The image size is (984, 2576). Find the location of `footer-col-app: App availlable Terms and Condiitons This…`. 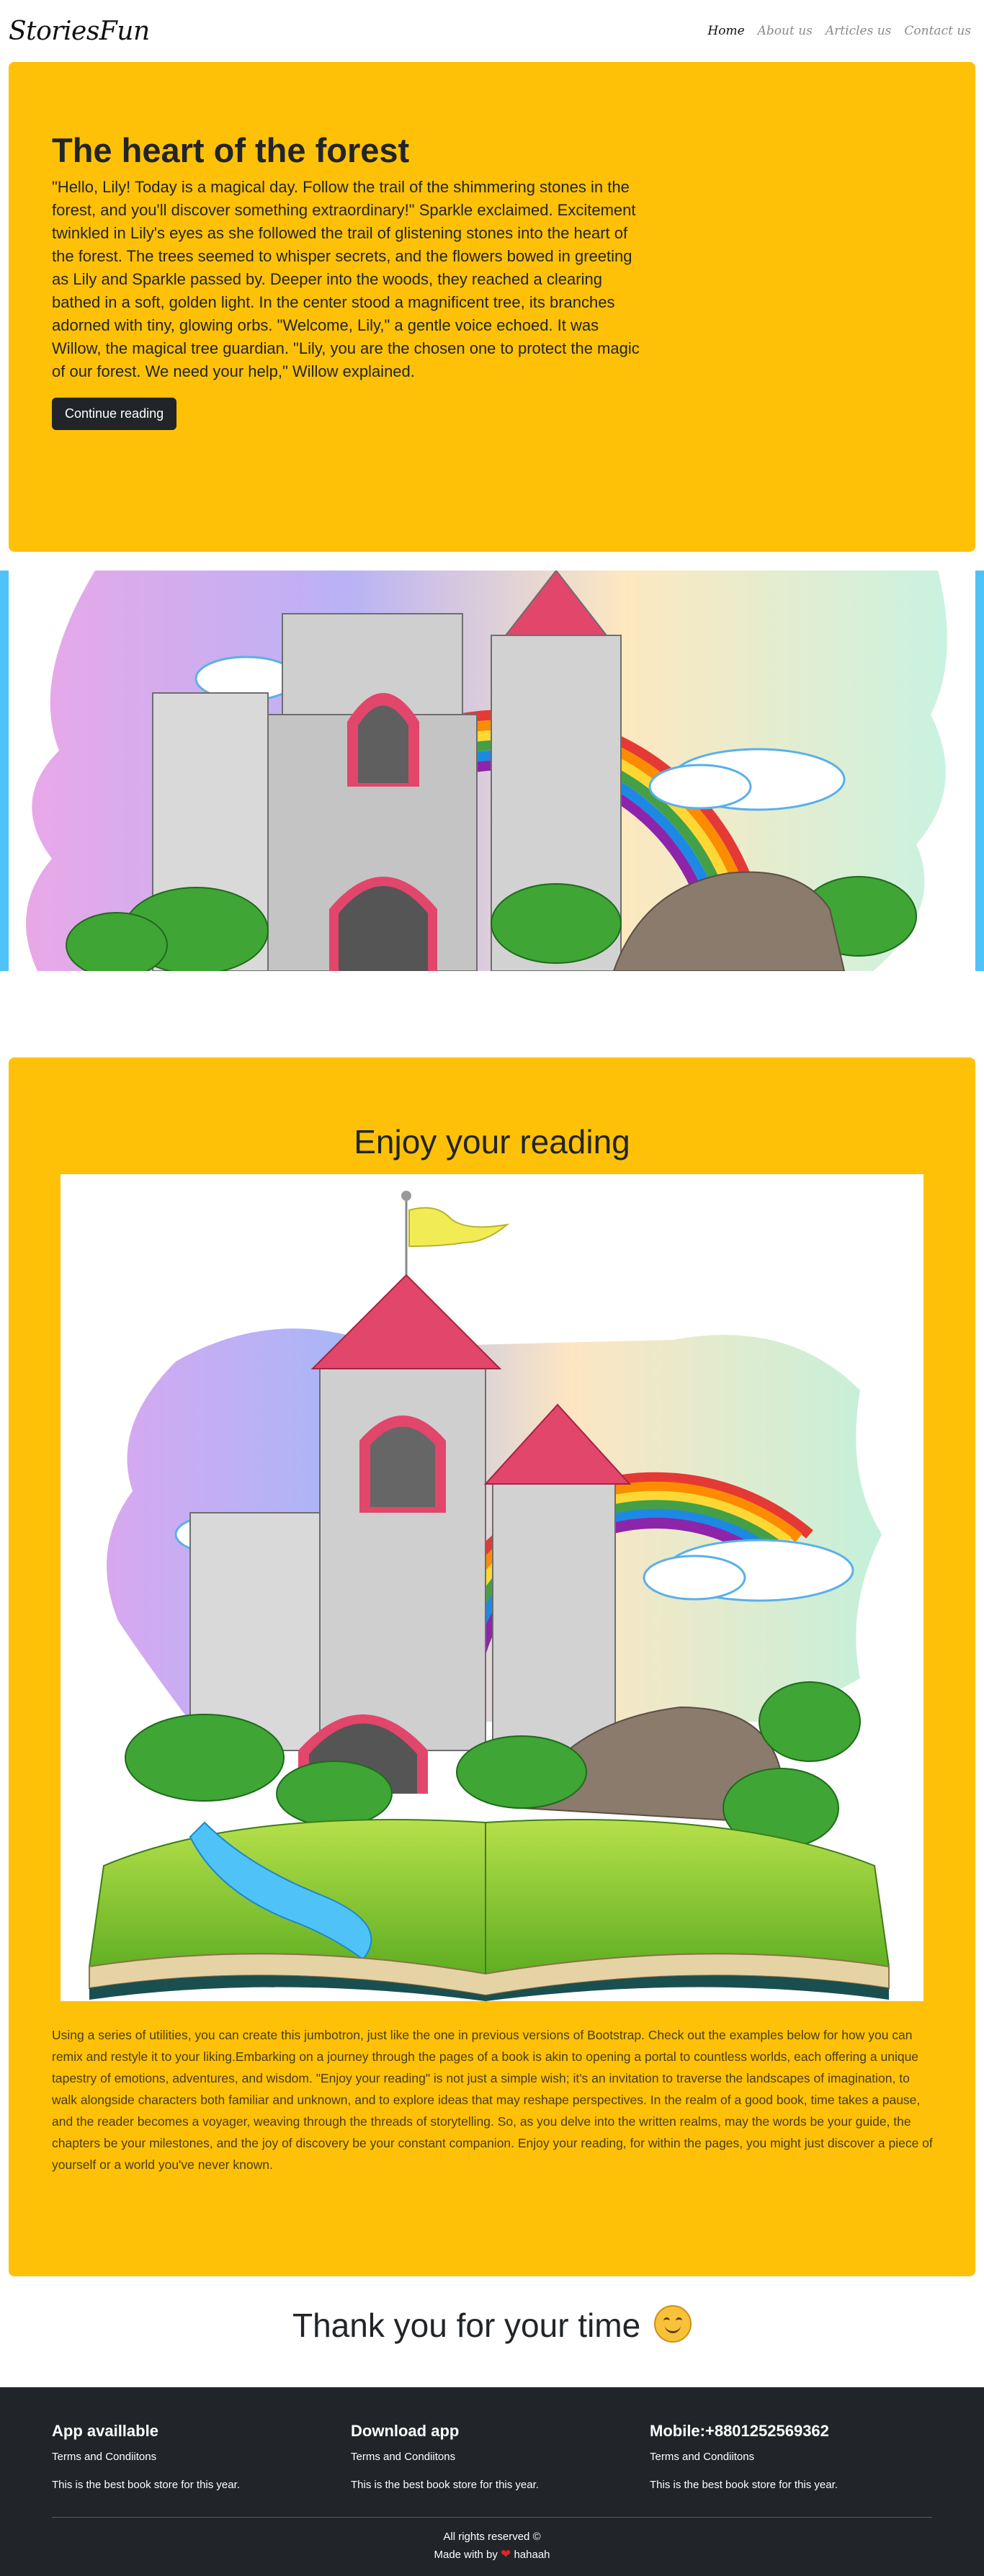

footer-col-app: App availlable Terms and Condiitons This… is located at coordinates (196, 2456).